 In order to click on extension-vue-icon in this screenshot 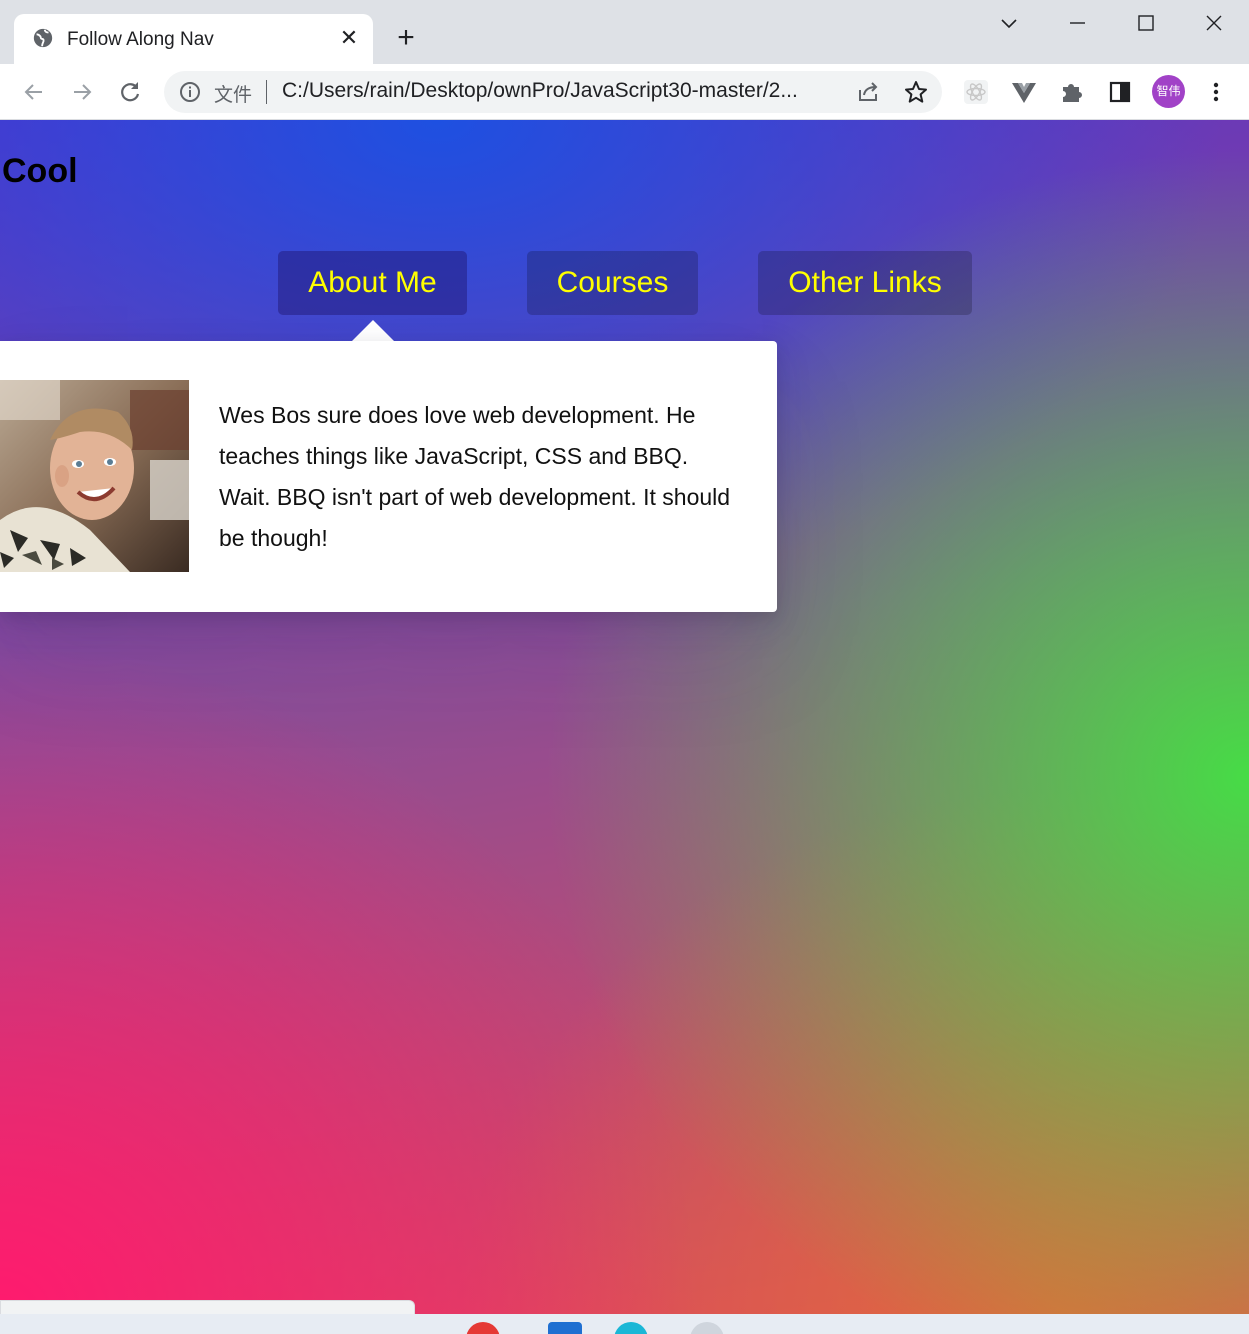, I will do `click(1024, 92)`.